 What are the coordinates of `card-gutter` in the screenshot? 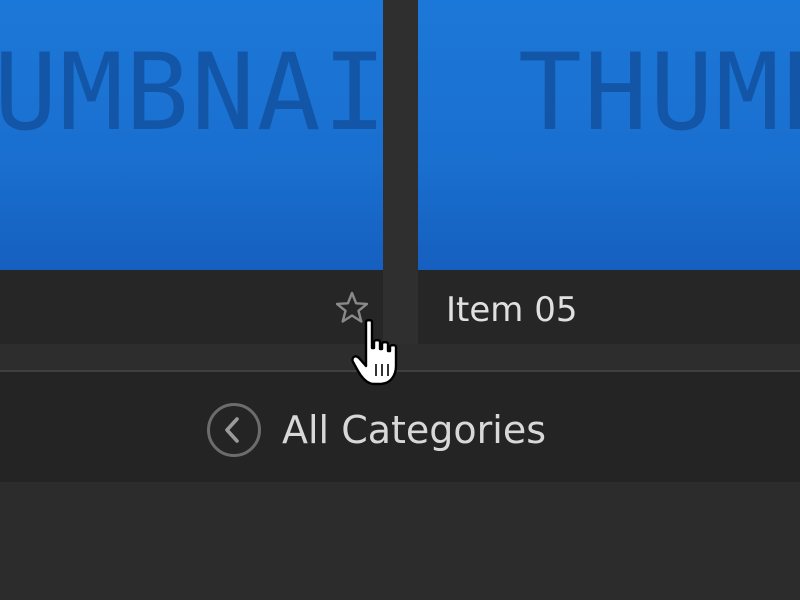 It's located at (400, 172).